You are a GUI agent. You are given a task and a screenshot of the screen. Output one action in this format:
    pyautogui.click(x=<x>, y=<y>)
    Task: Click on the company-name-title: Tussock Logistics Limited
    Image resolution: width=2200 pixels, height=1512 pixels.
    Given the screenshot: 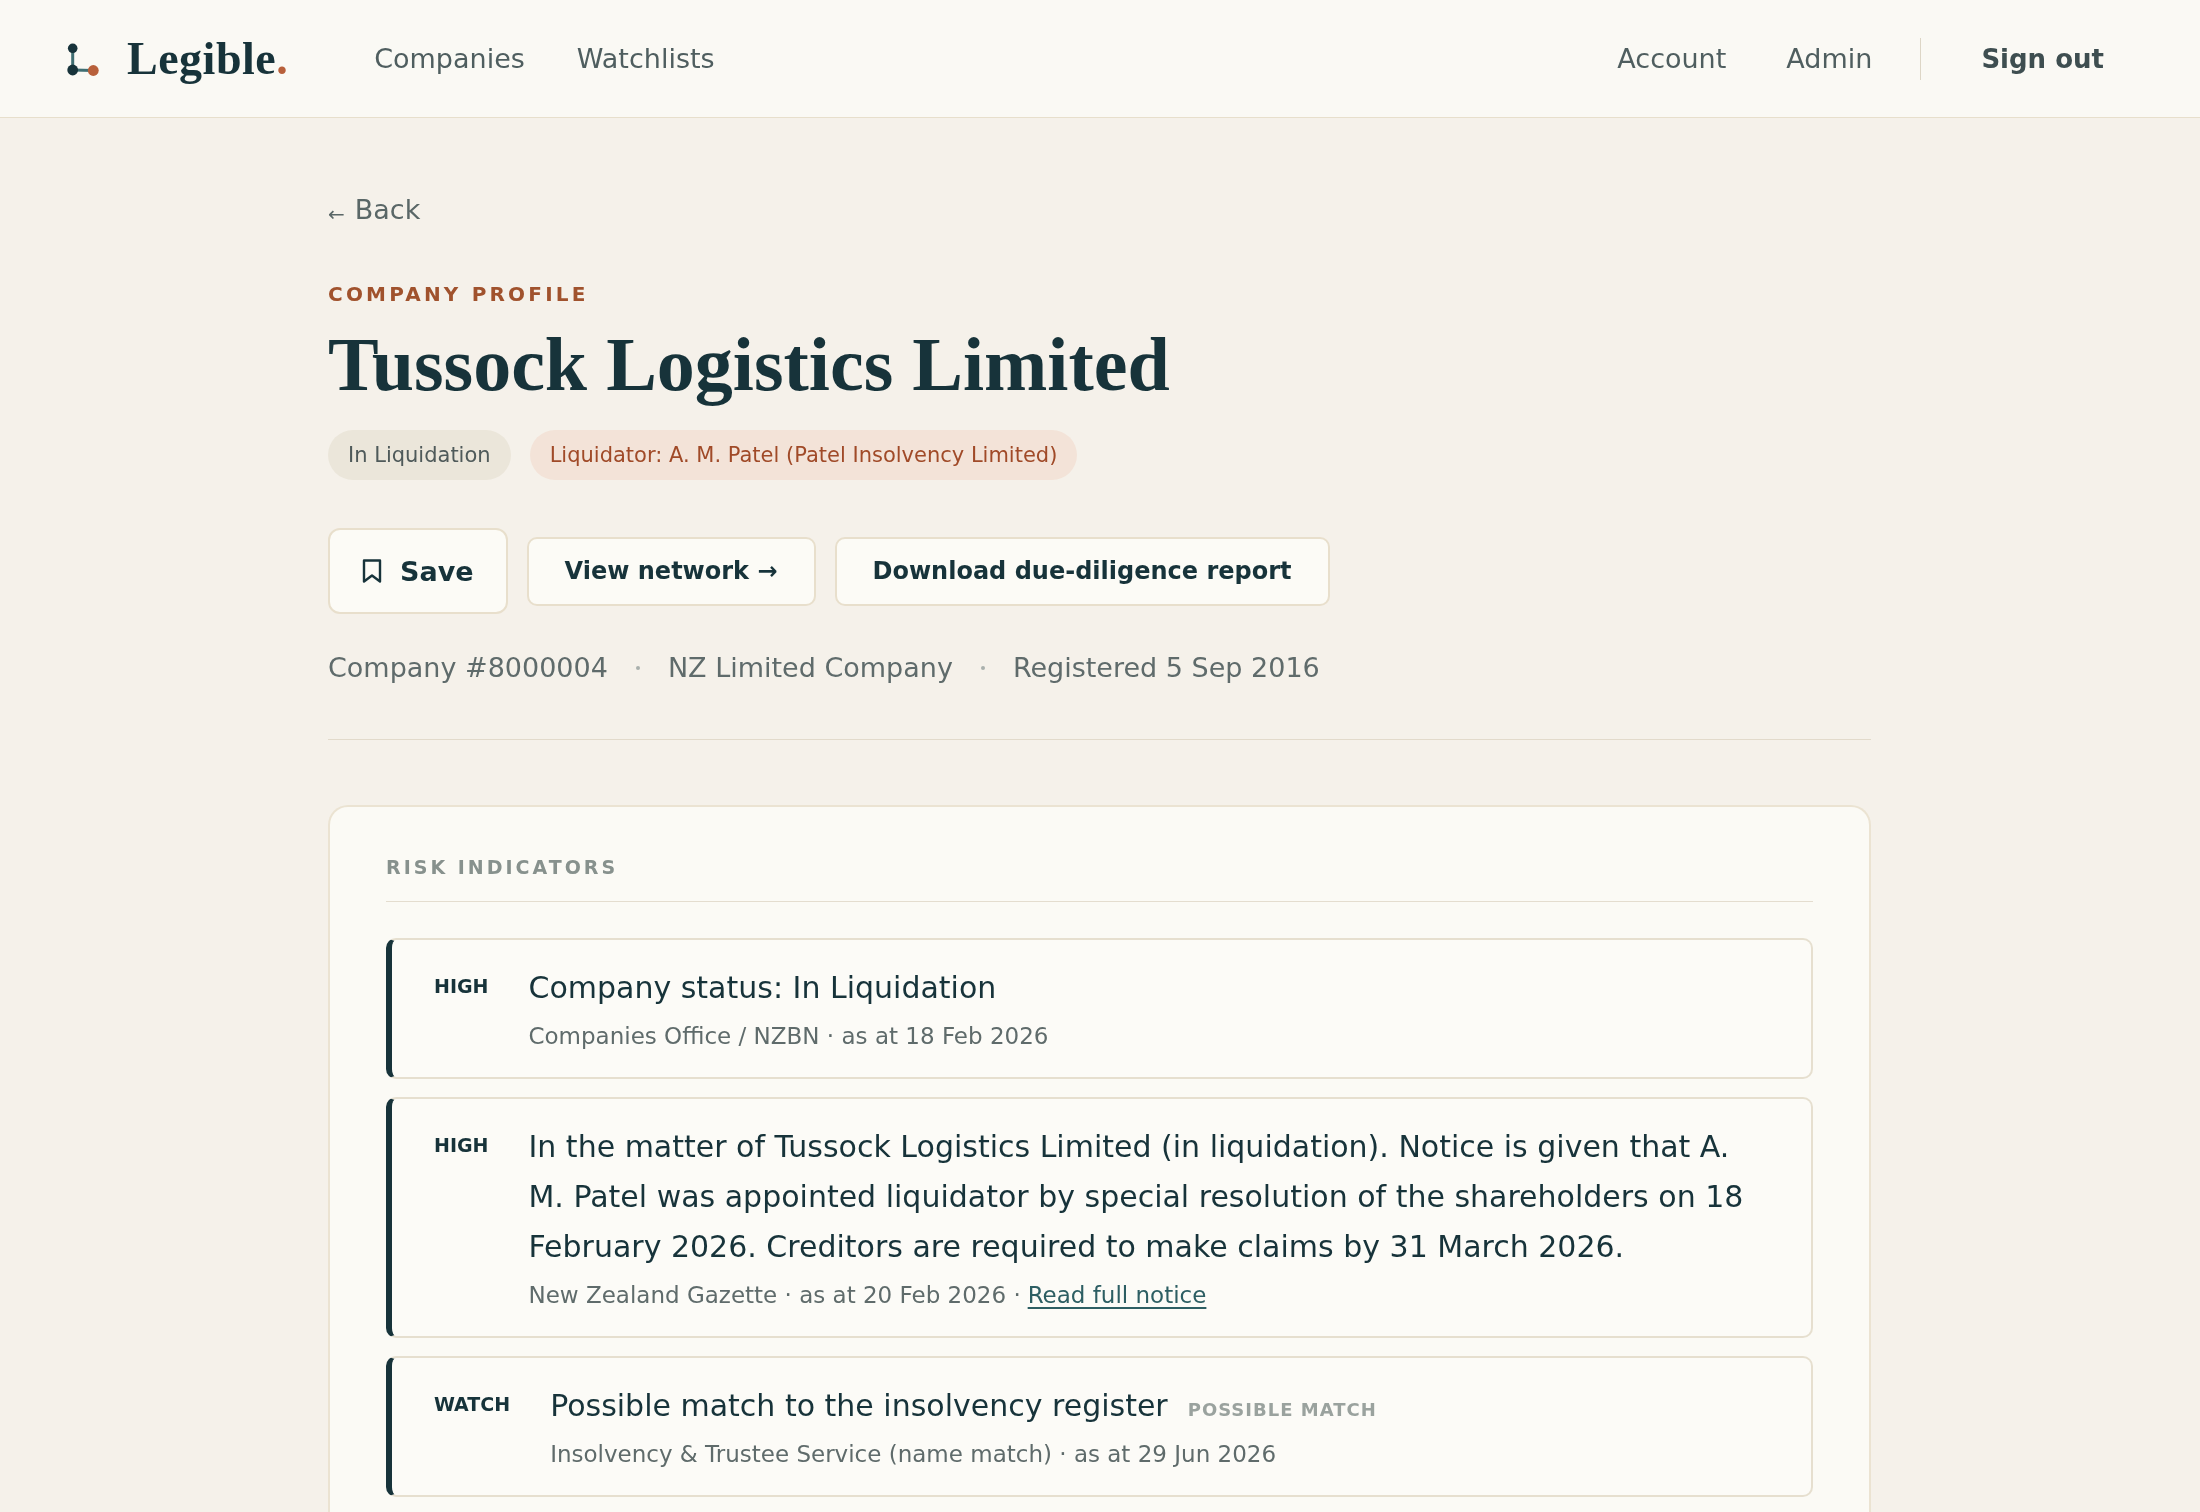 What is the action you would take?
    pyautogui.click(x=749, y=364)
    